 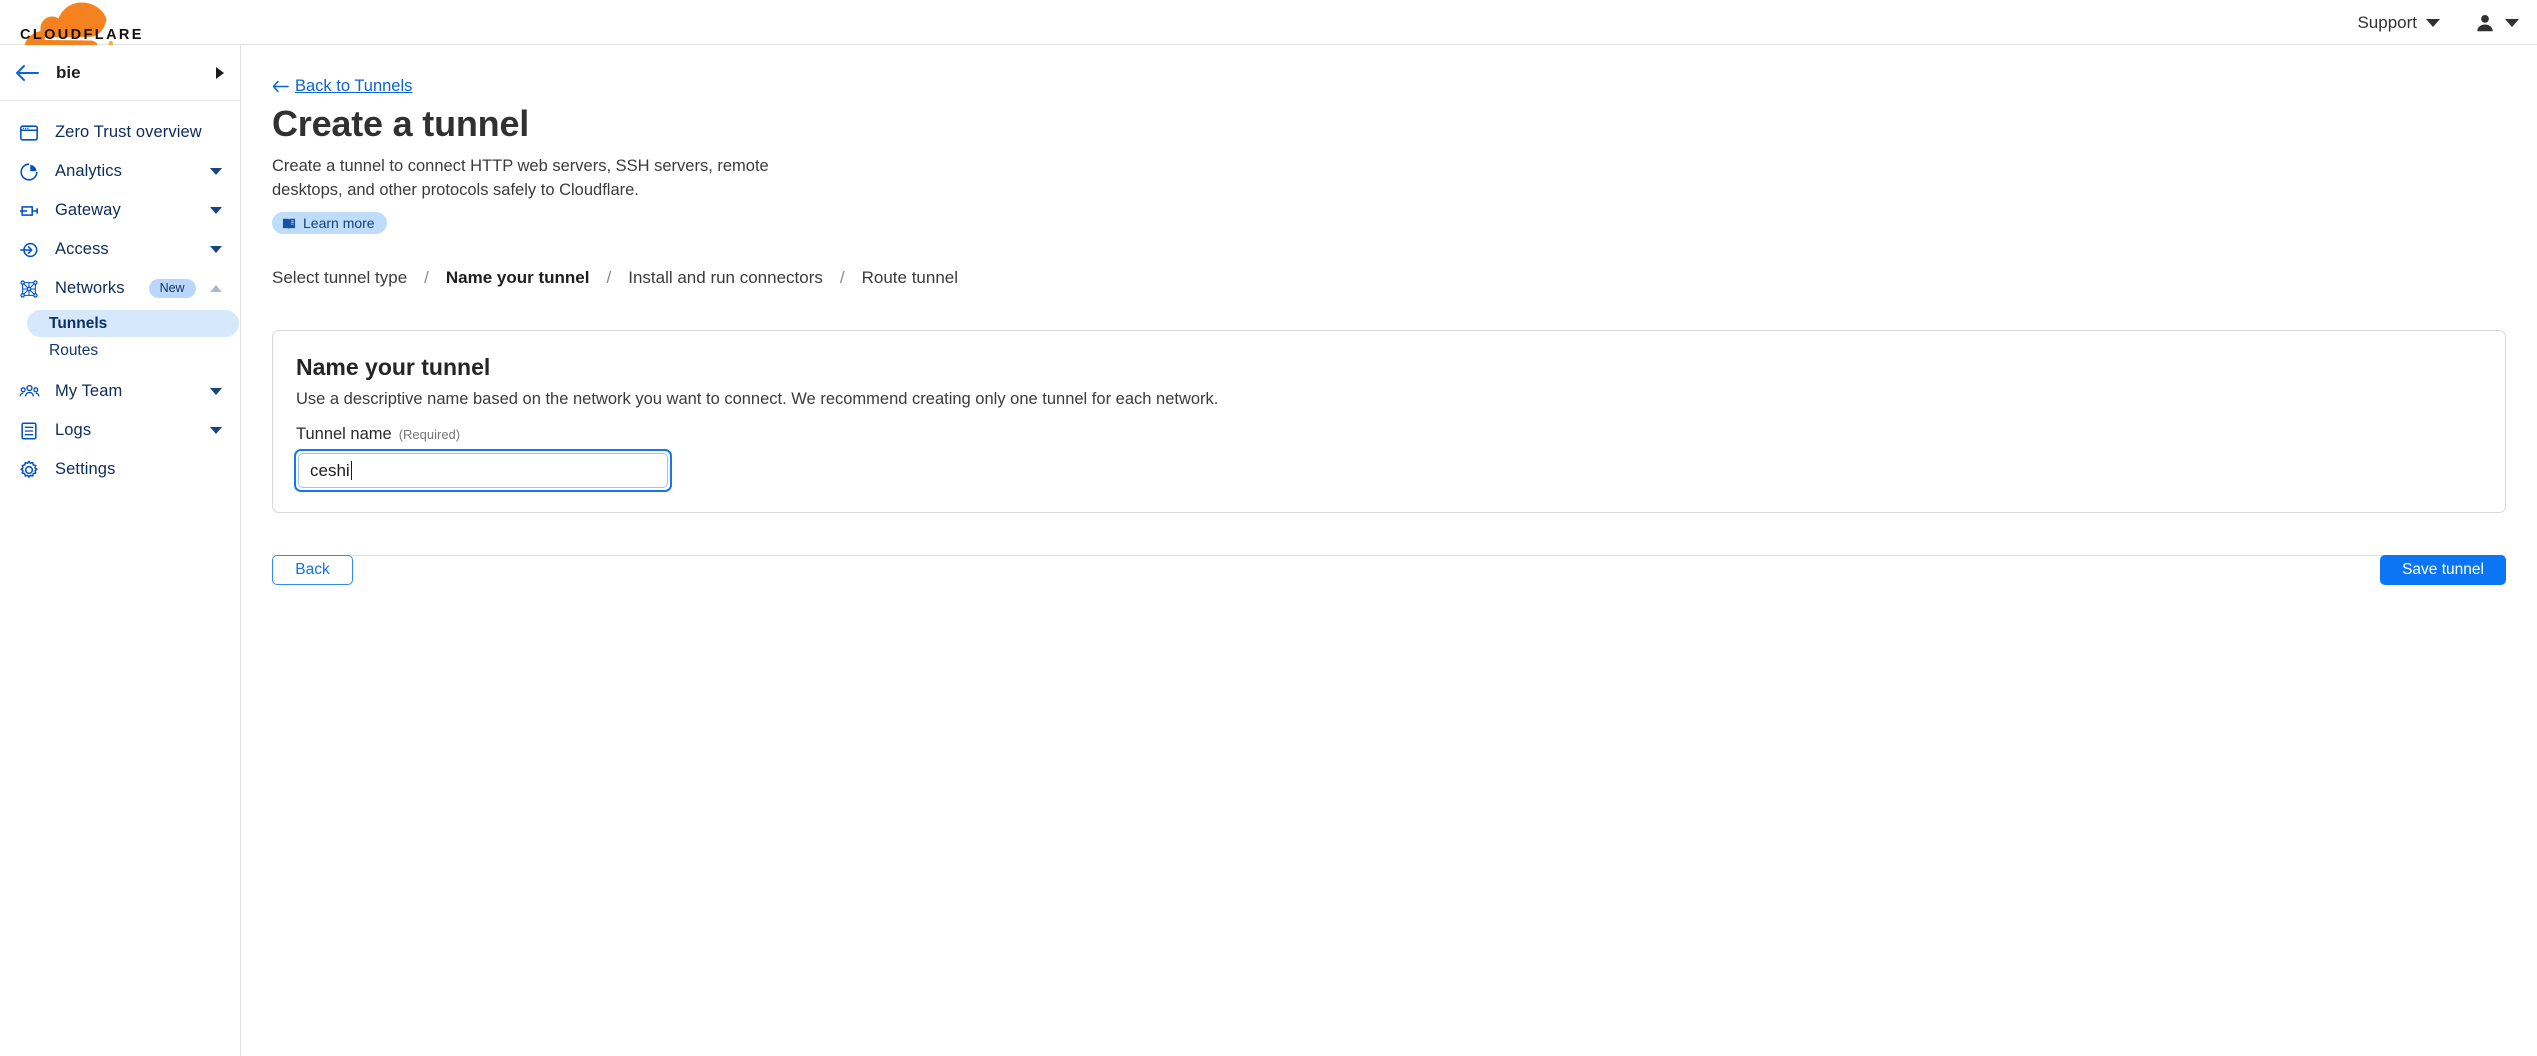 What do you see at coordinates (354, 86) in the screenshot?
I see `back-link-label: Back to Tunnels` at bounding box center [354, 86].